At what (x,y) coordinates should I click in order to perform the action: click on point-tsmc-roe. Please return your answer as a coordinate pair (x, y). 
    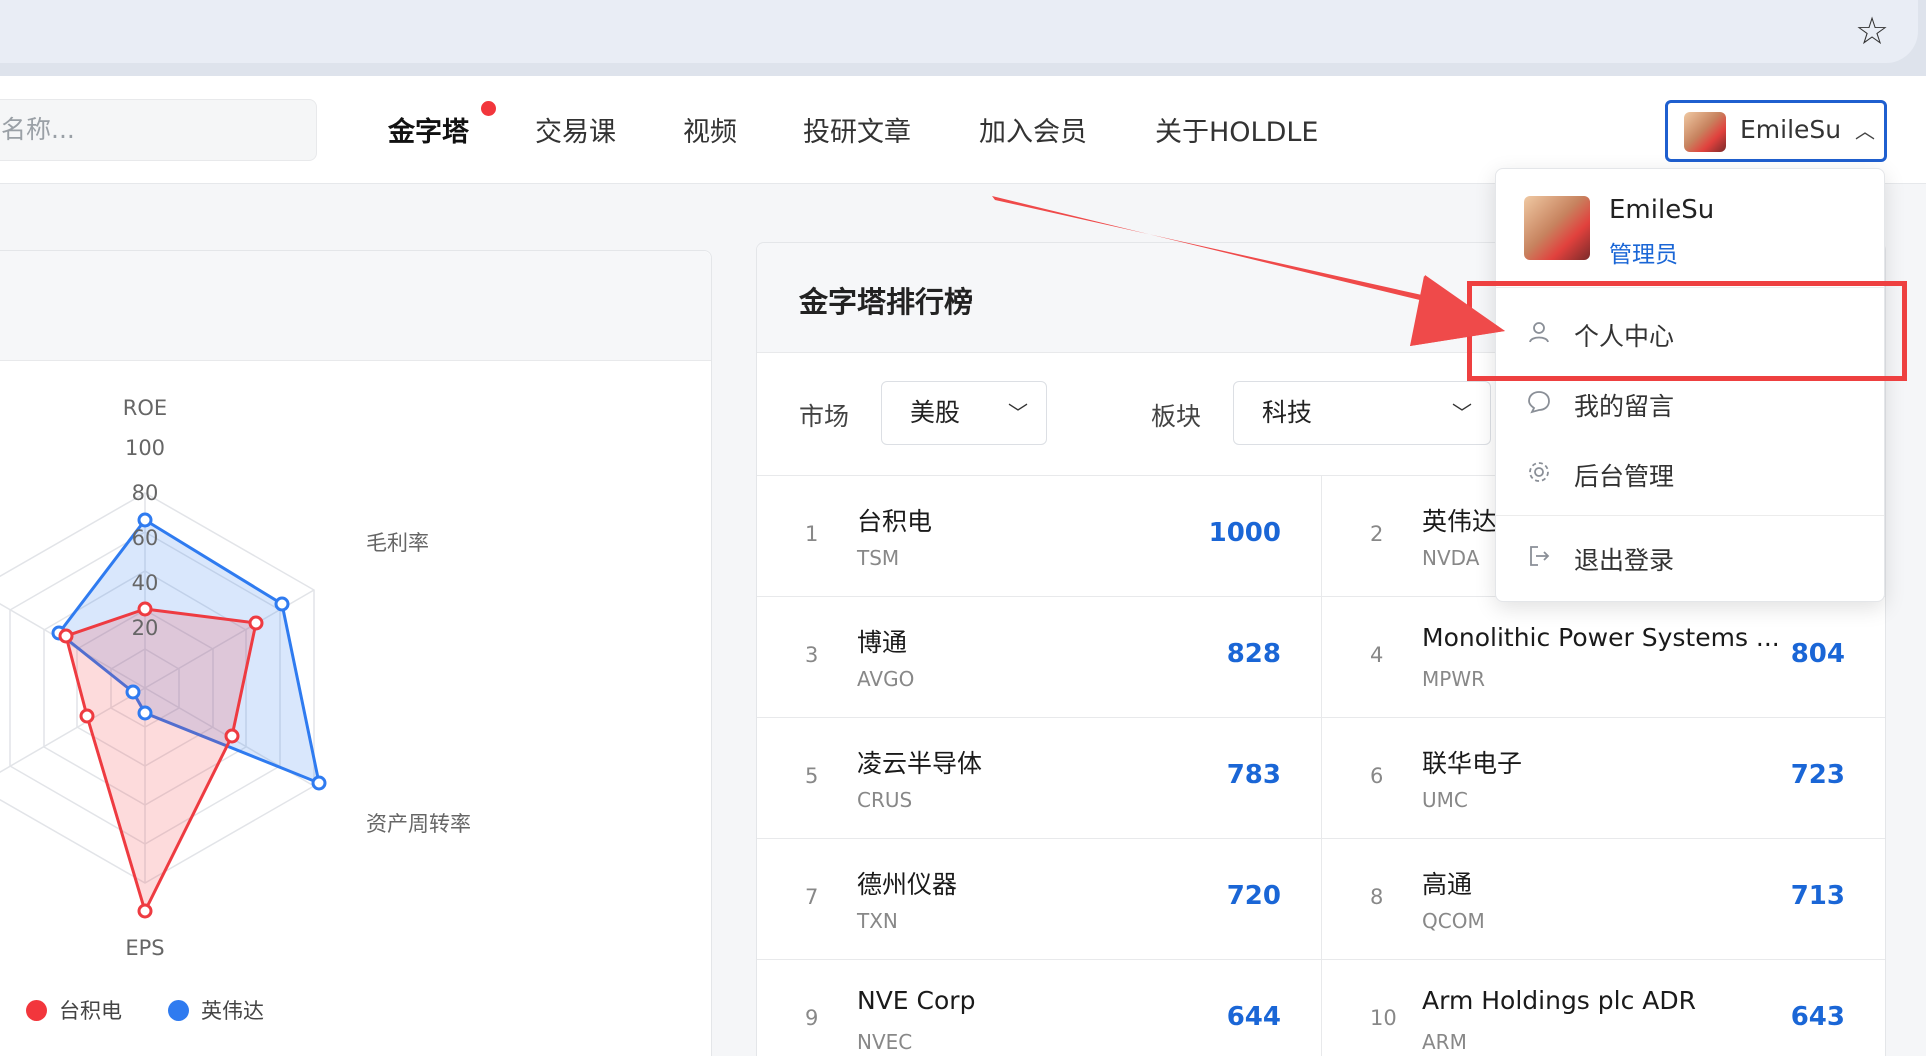
    Looking at the image, I should click on (145, 609).